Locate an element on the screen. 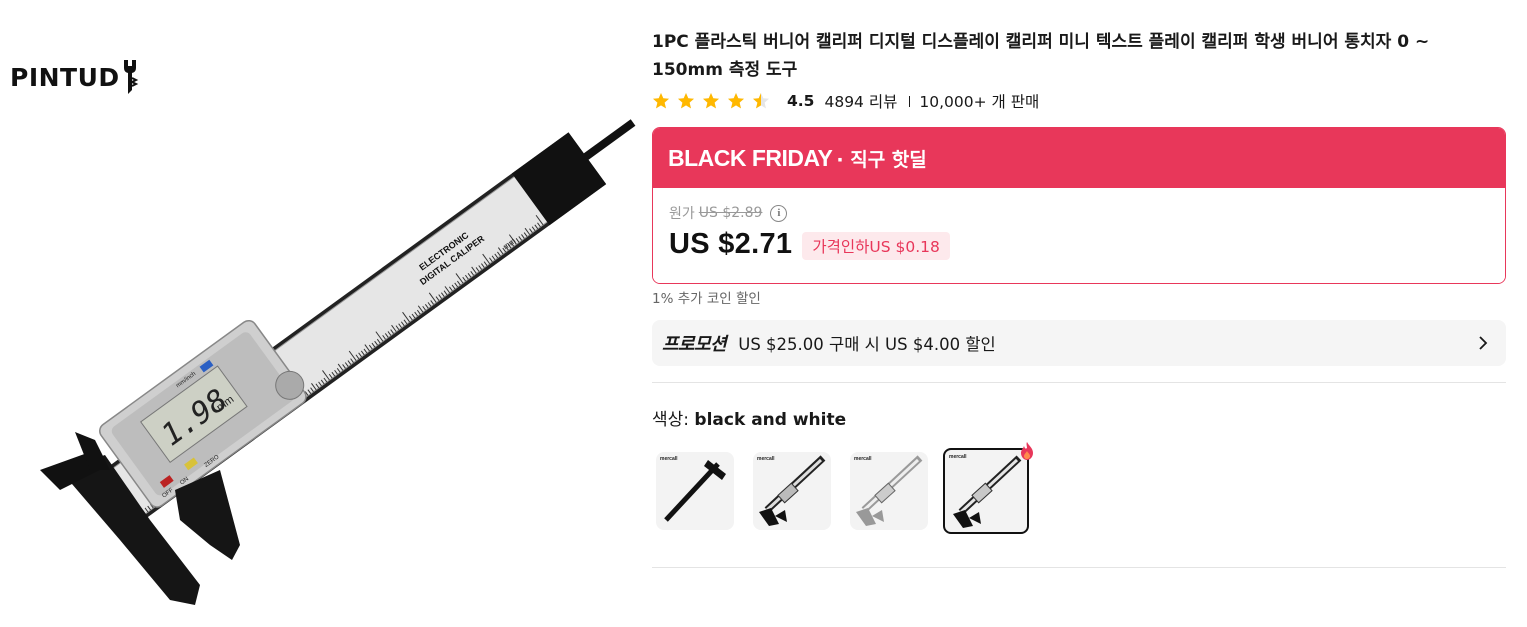 This screenshot has height=627, width=1527. color-option-black-and-white: mercall is located at coordinates (986, 491).